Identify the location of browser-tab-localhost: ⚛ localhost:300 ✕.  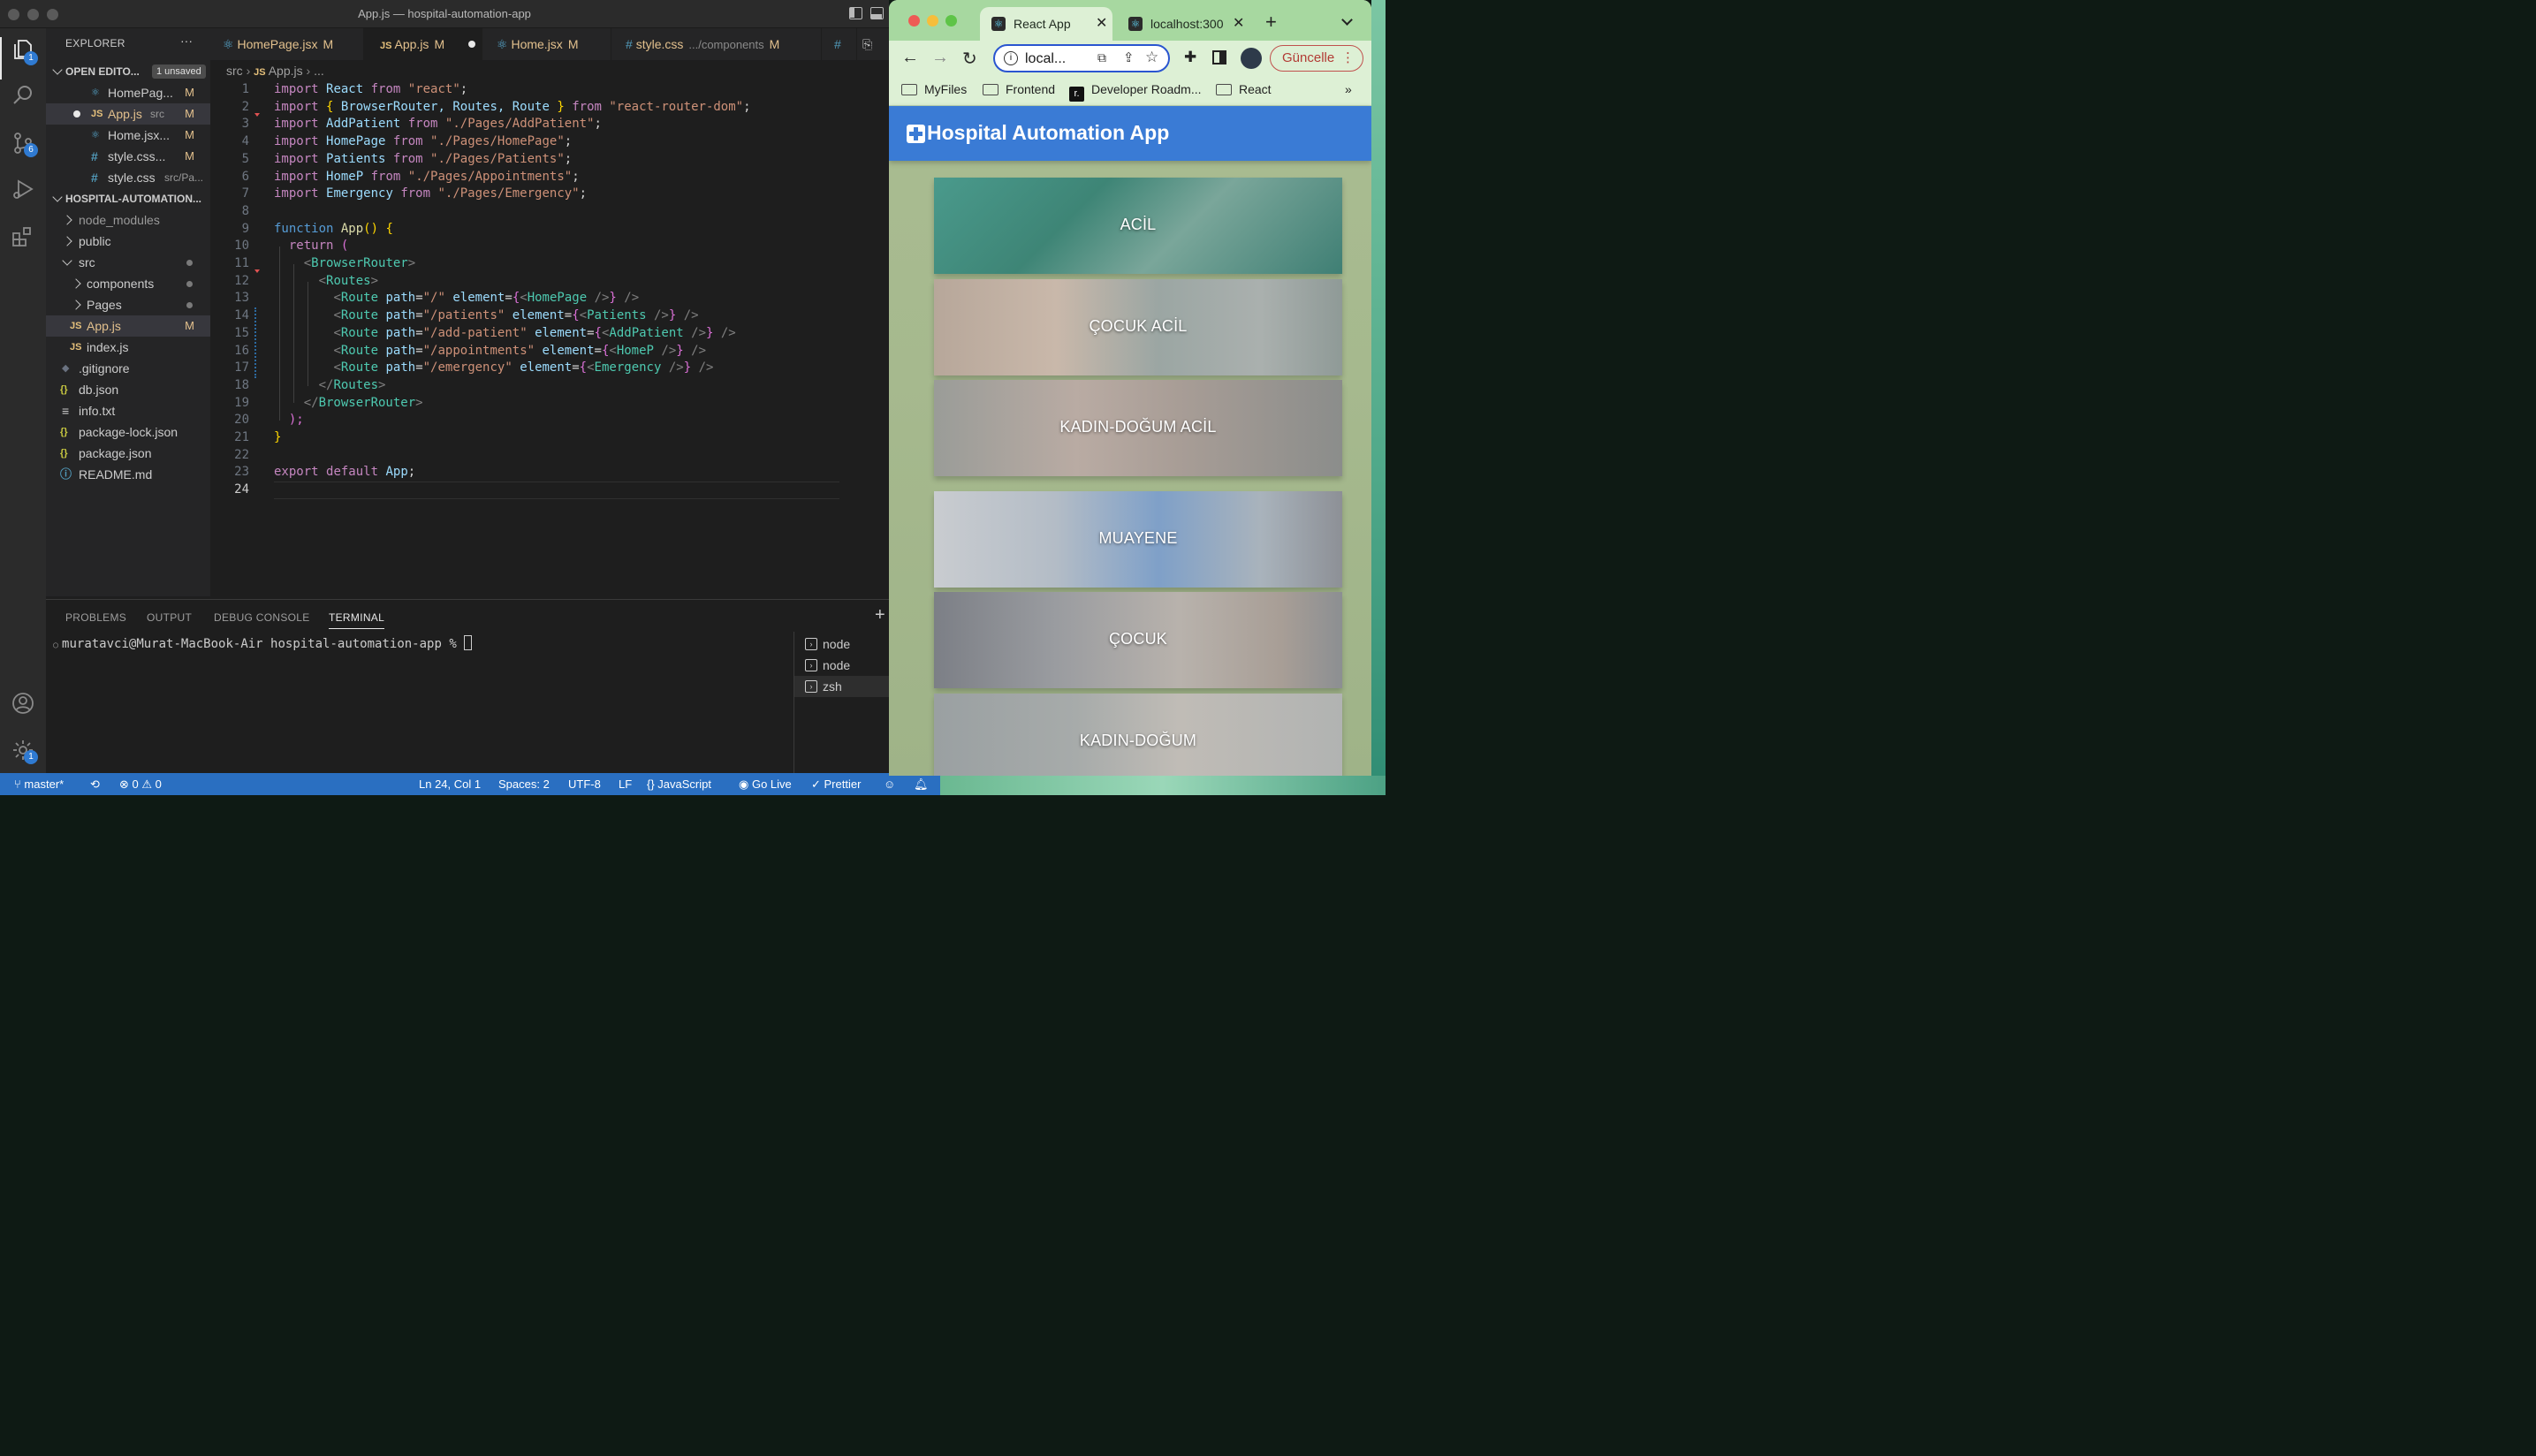
(1183, 24).